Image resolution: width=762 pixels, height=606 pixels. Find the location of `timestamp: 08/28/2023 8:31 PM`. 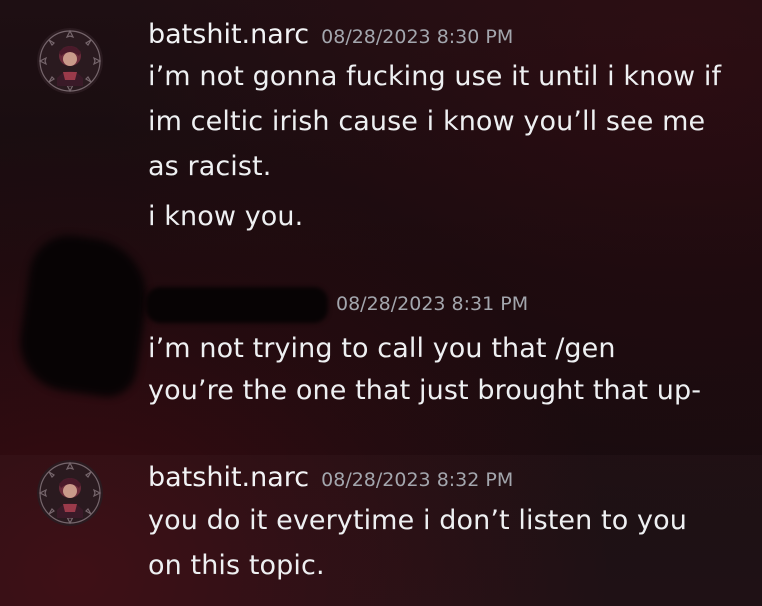

timestamp: 08/28/2023 8:31 PM is located at coordinates (432, 304).